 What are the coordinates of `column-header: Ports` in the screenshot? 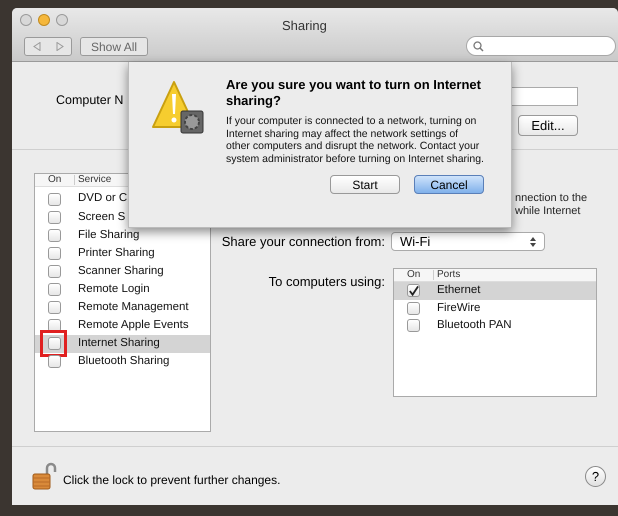 It's located at (447, 275).